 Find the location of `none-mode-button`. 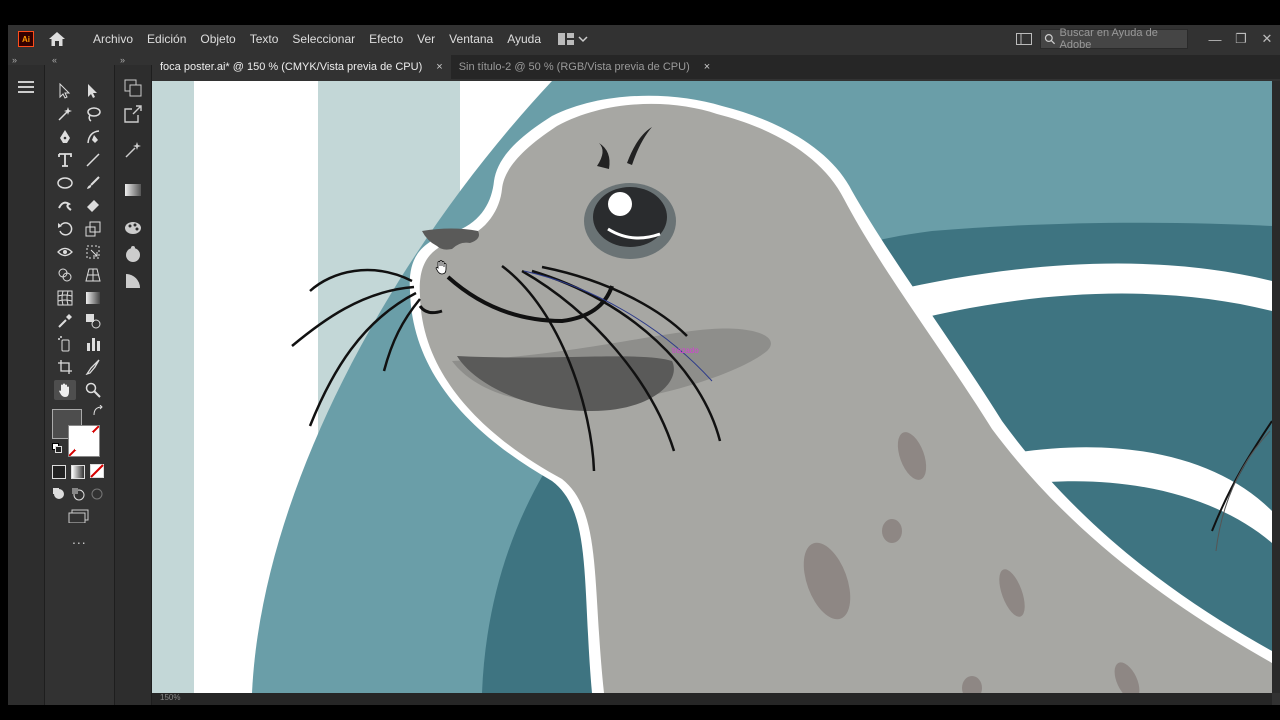

none-mode-button is located at coordinates (97, 471).